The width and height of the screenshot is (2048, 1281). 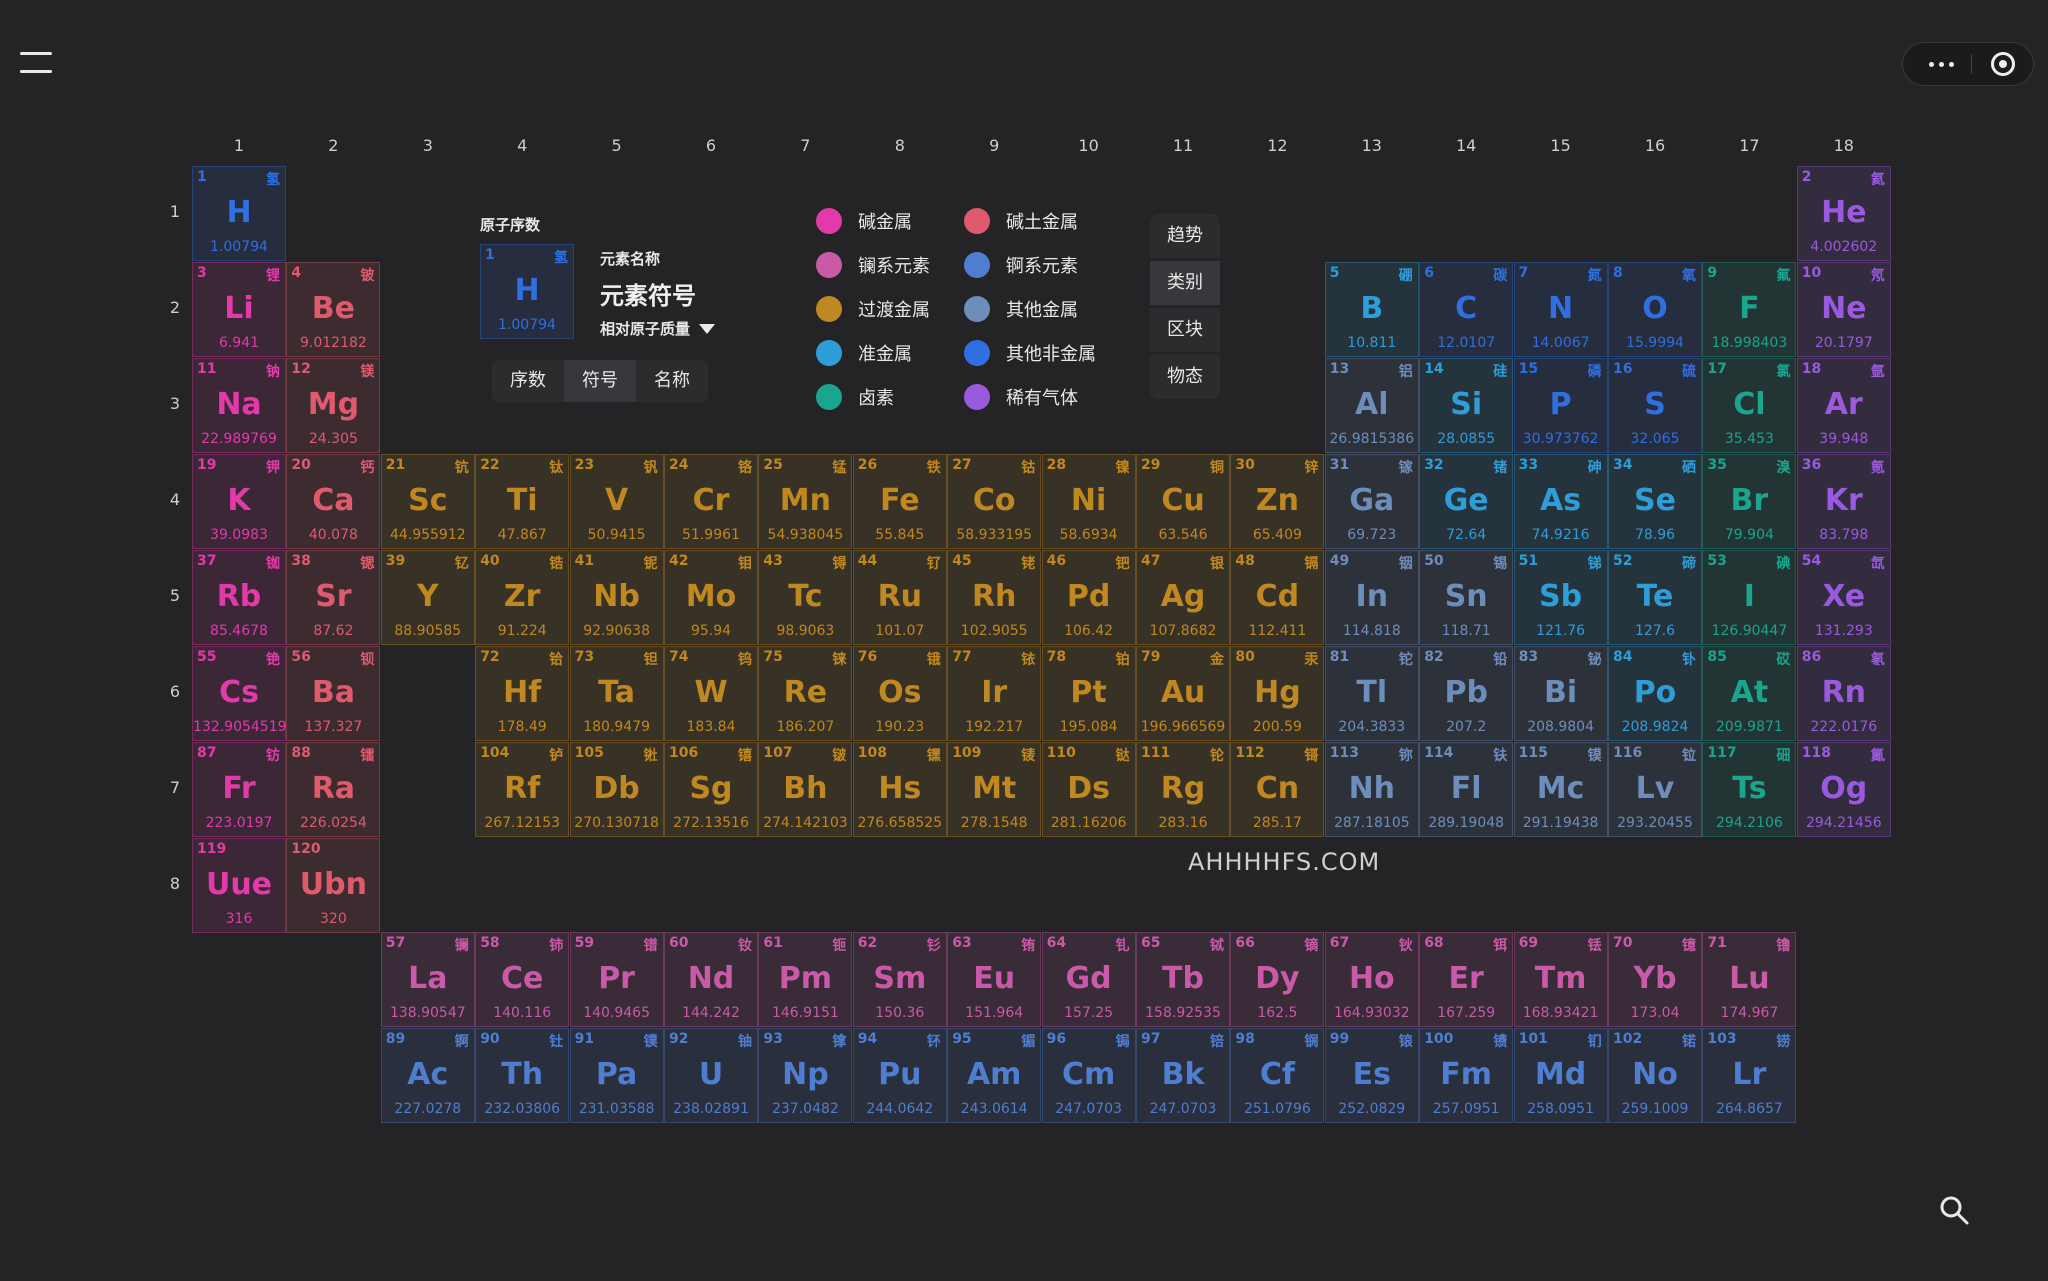 What do you see at coordinates (899, 501) in the screenshot?
I see `element-cell-fe: 26 铁 Fe 55.845` at bounding box center [899, 501].